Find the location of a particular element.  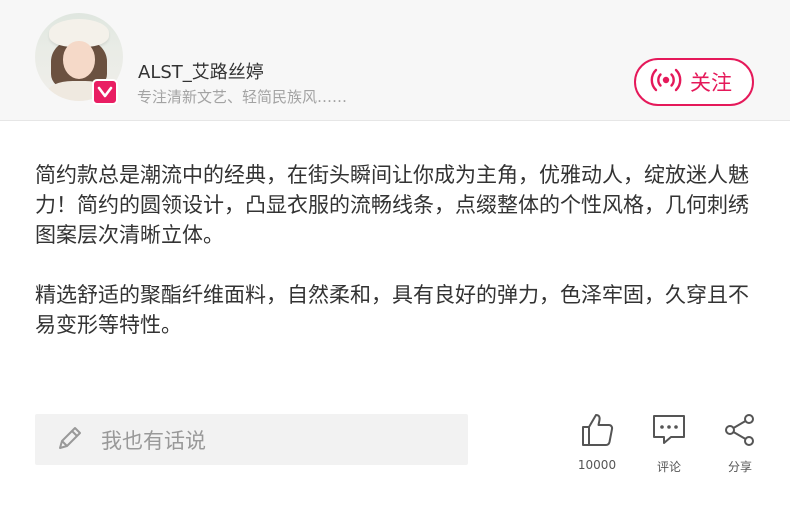

follow-button: 关注 is located at coordinates (694, 82).